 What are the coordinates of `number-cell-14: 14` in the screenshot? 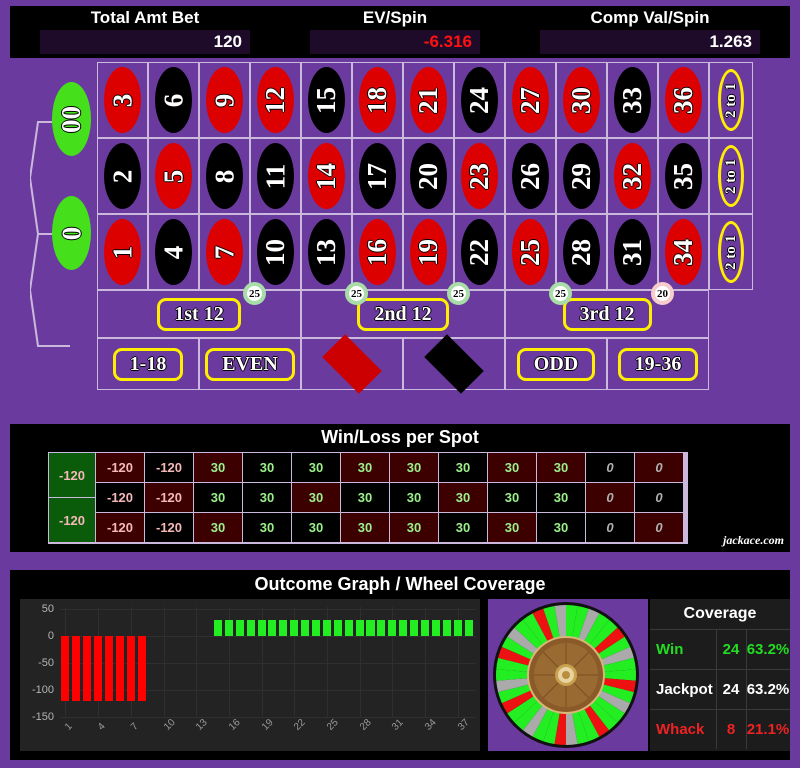 It's located at (326, 176).